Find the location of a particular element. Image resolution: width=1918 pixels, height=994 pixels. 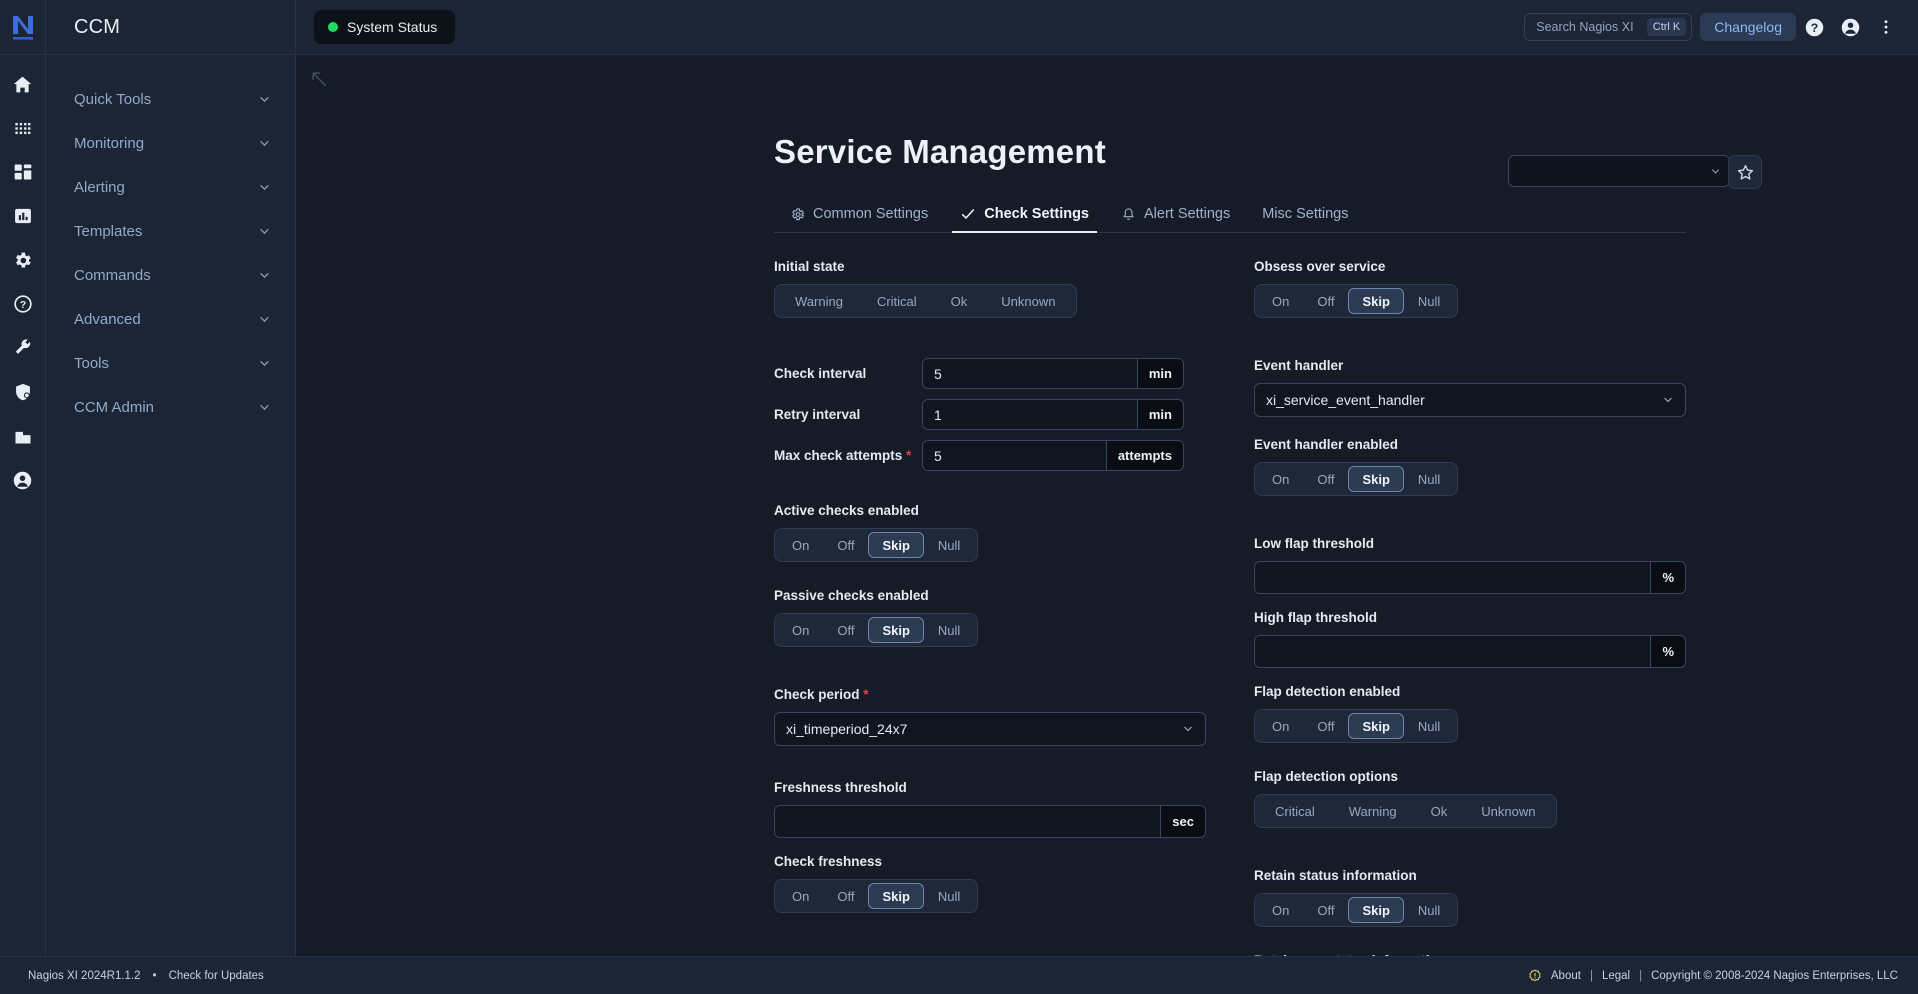

changelog-button: Changelog is located at coordinates (1748, 27).